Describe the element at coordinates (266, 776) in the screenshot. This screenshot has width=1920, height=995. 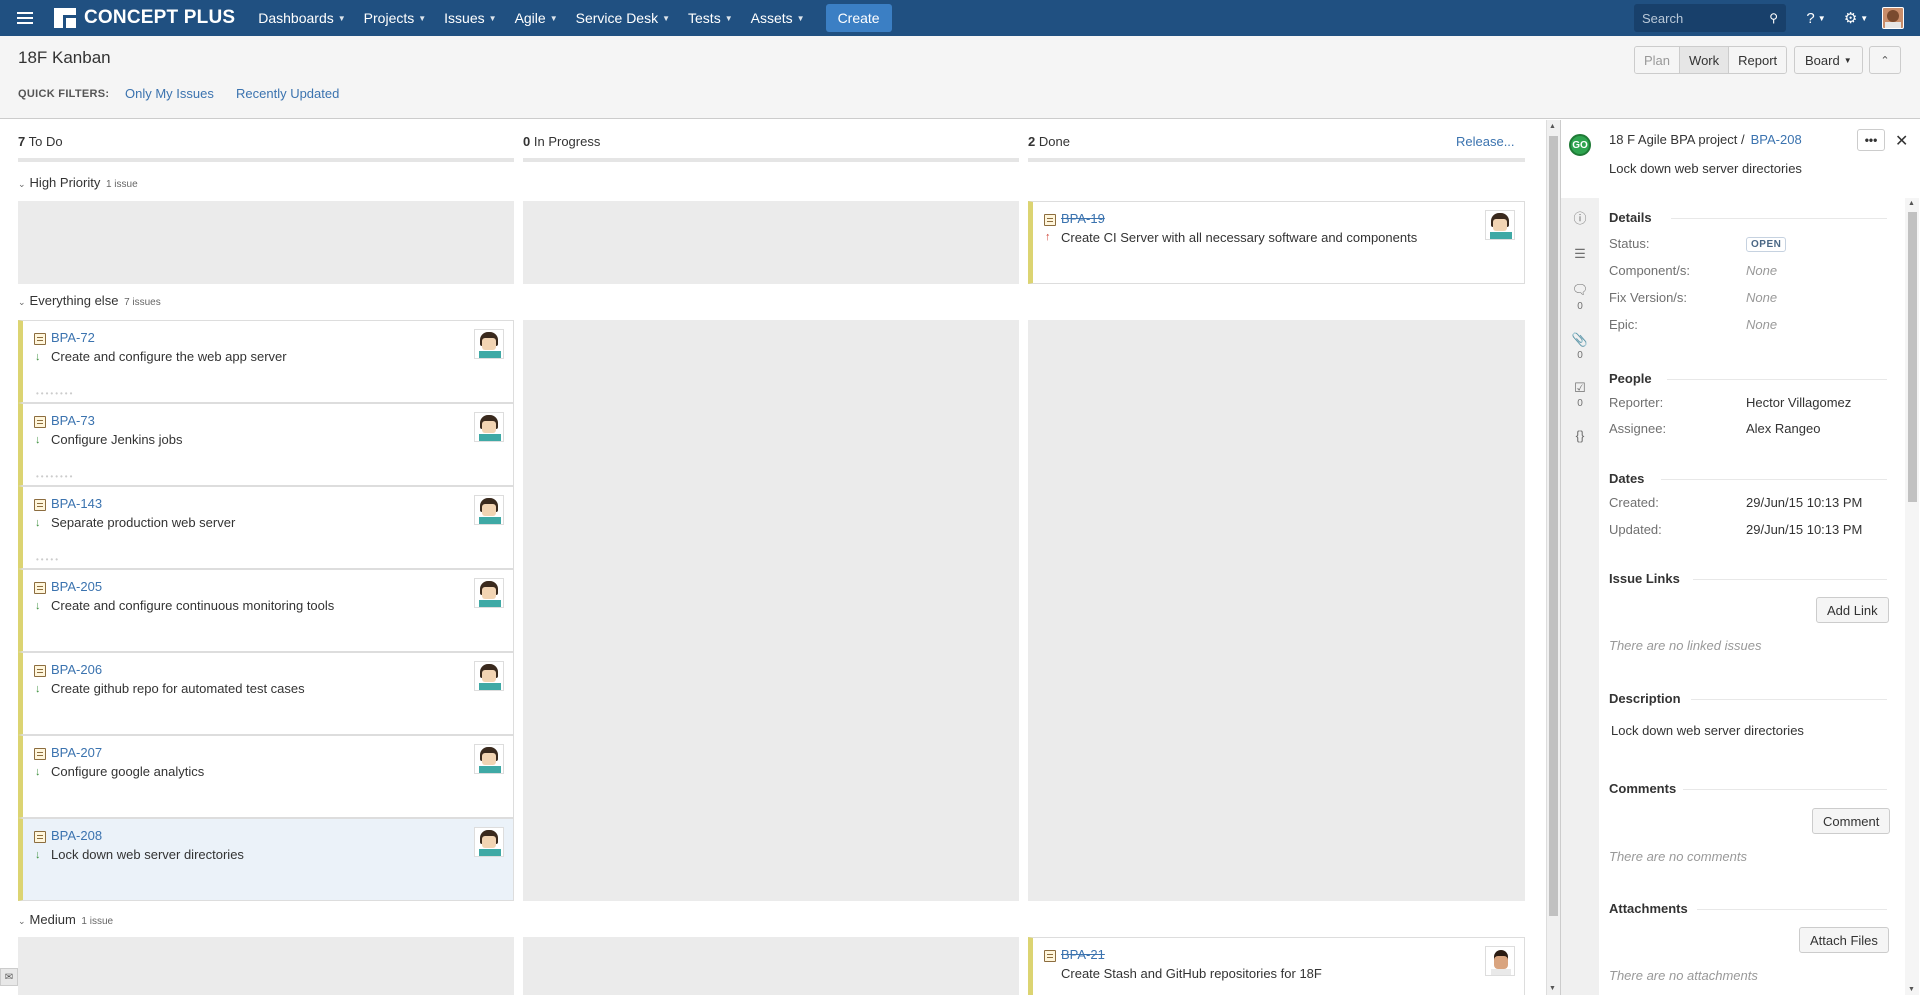
I see `issue-card: BPA-207 ↓ Configure google analytics` at that location.